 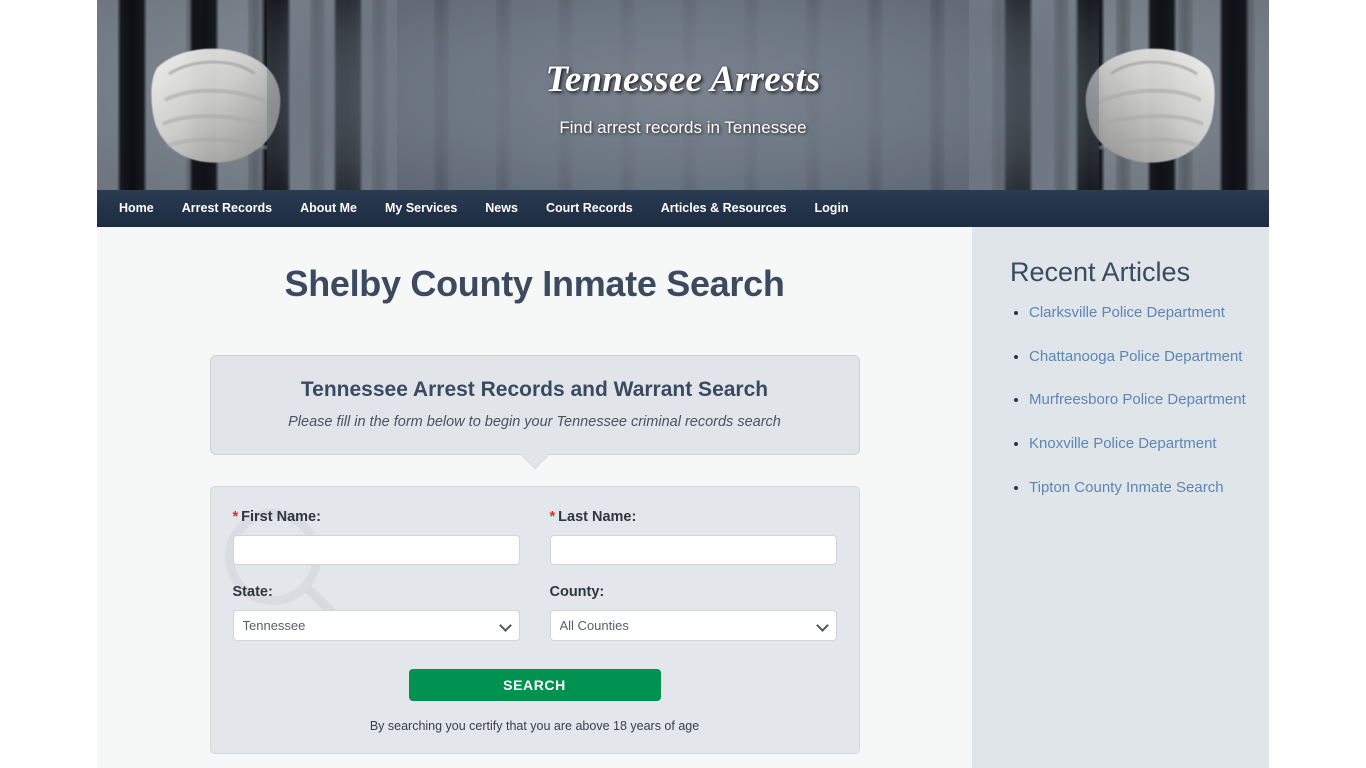 I want to click on state-field-group: State: Tennessee, so click(x=376, y=612).